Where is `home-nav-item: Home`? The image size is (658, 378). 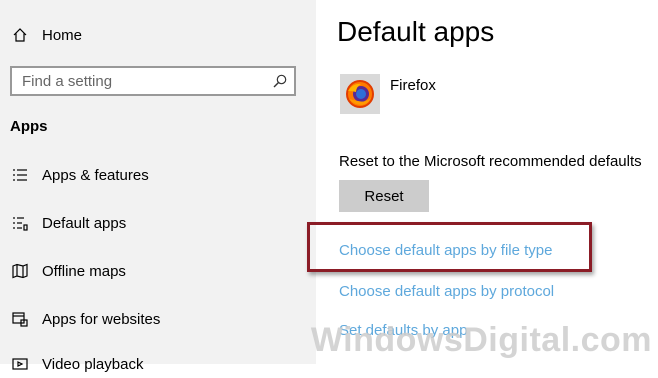 home-nav-item: Home is located at coordinates (46, 35).